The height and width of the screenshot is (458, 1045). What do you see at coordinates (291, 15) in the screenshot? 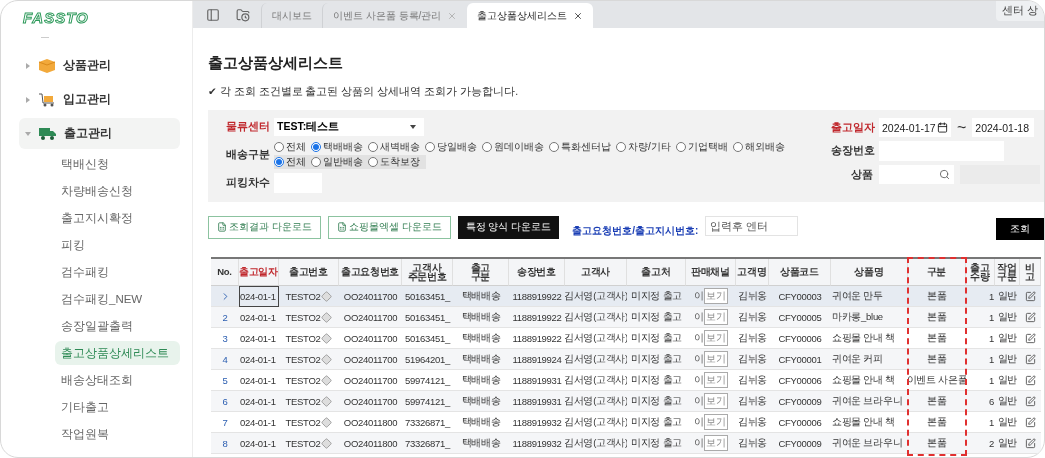
I see `tab: 대시보드` at bounding box center [291, 15].